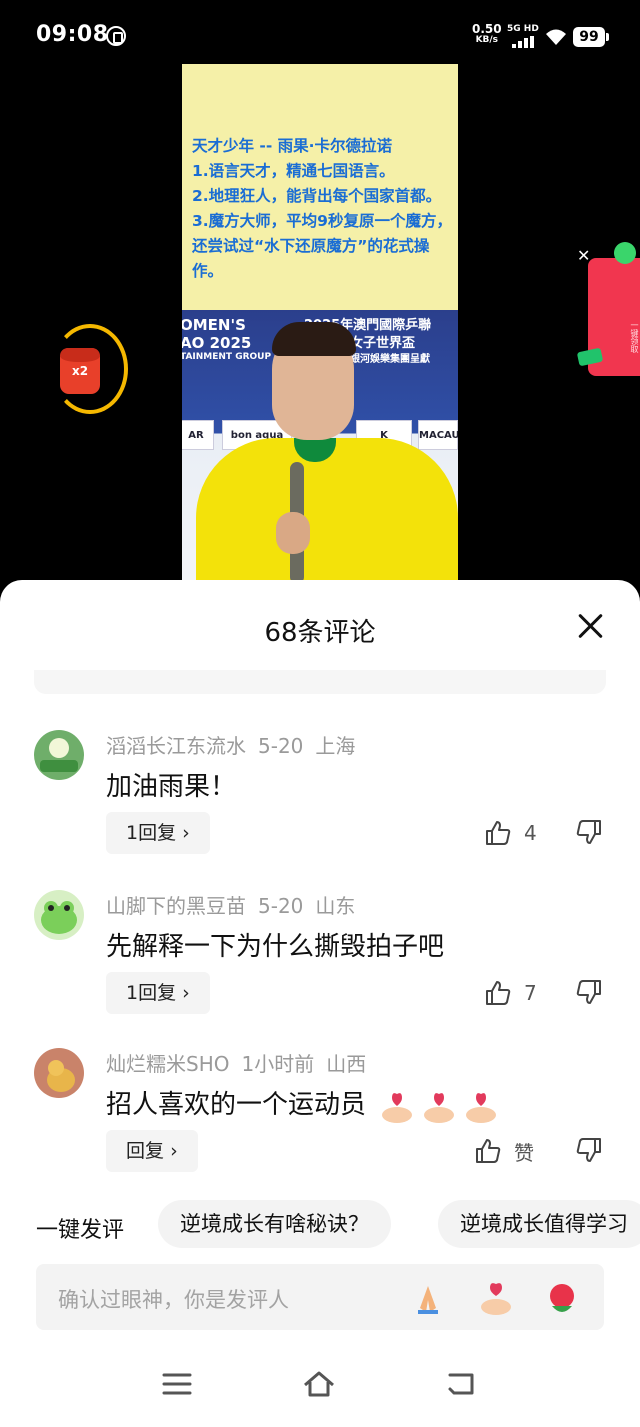  I want to click on comment-input: 确认过眼神，你是发评人, so click(320, 1297).